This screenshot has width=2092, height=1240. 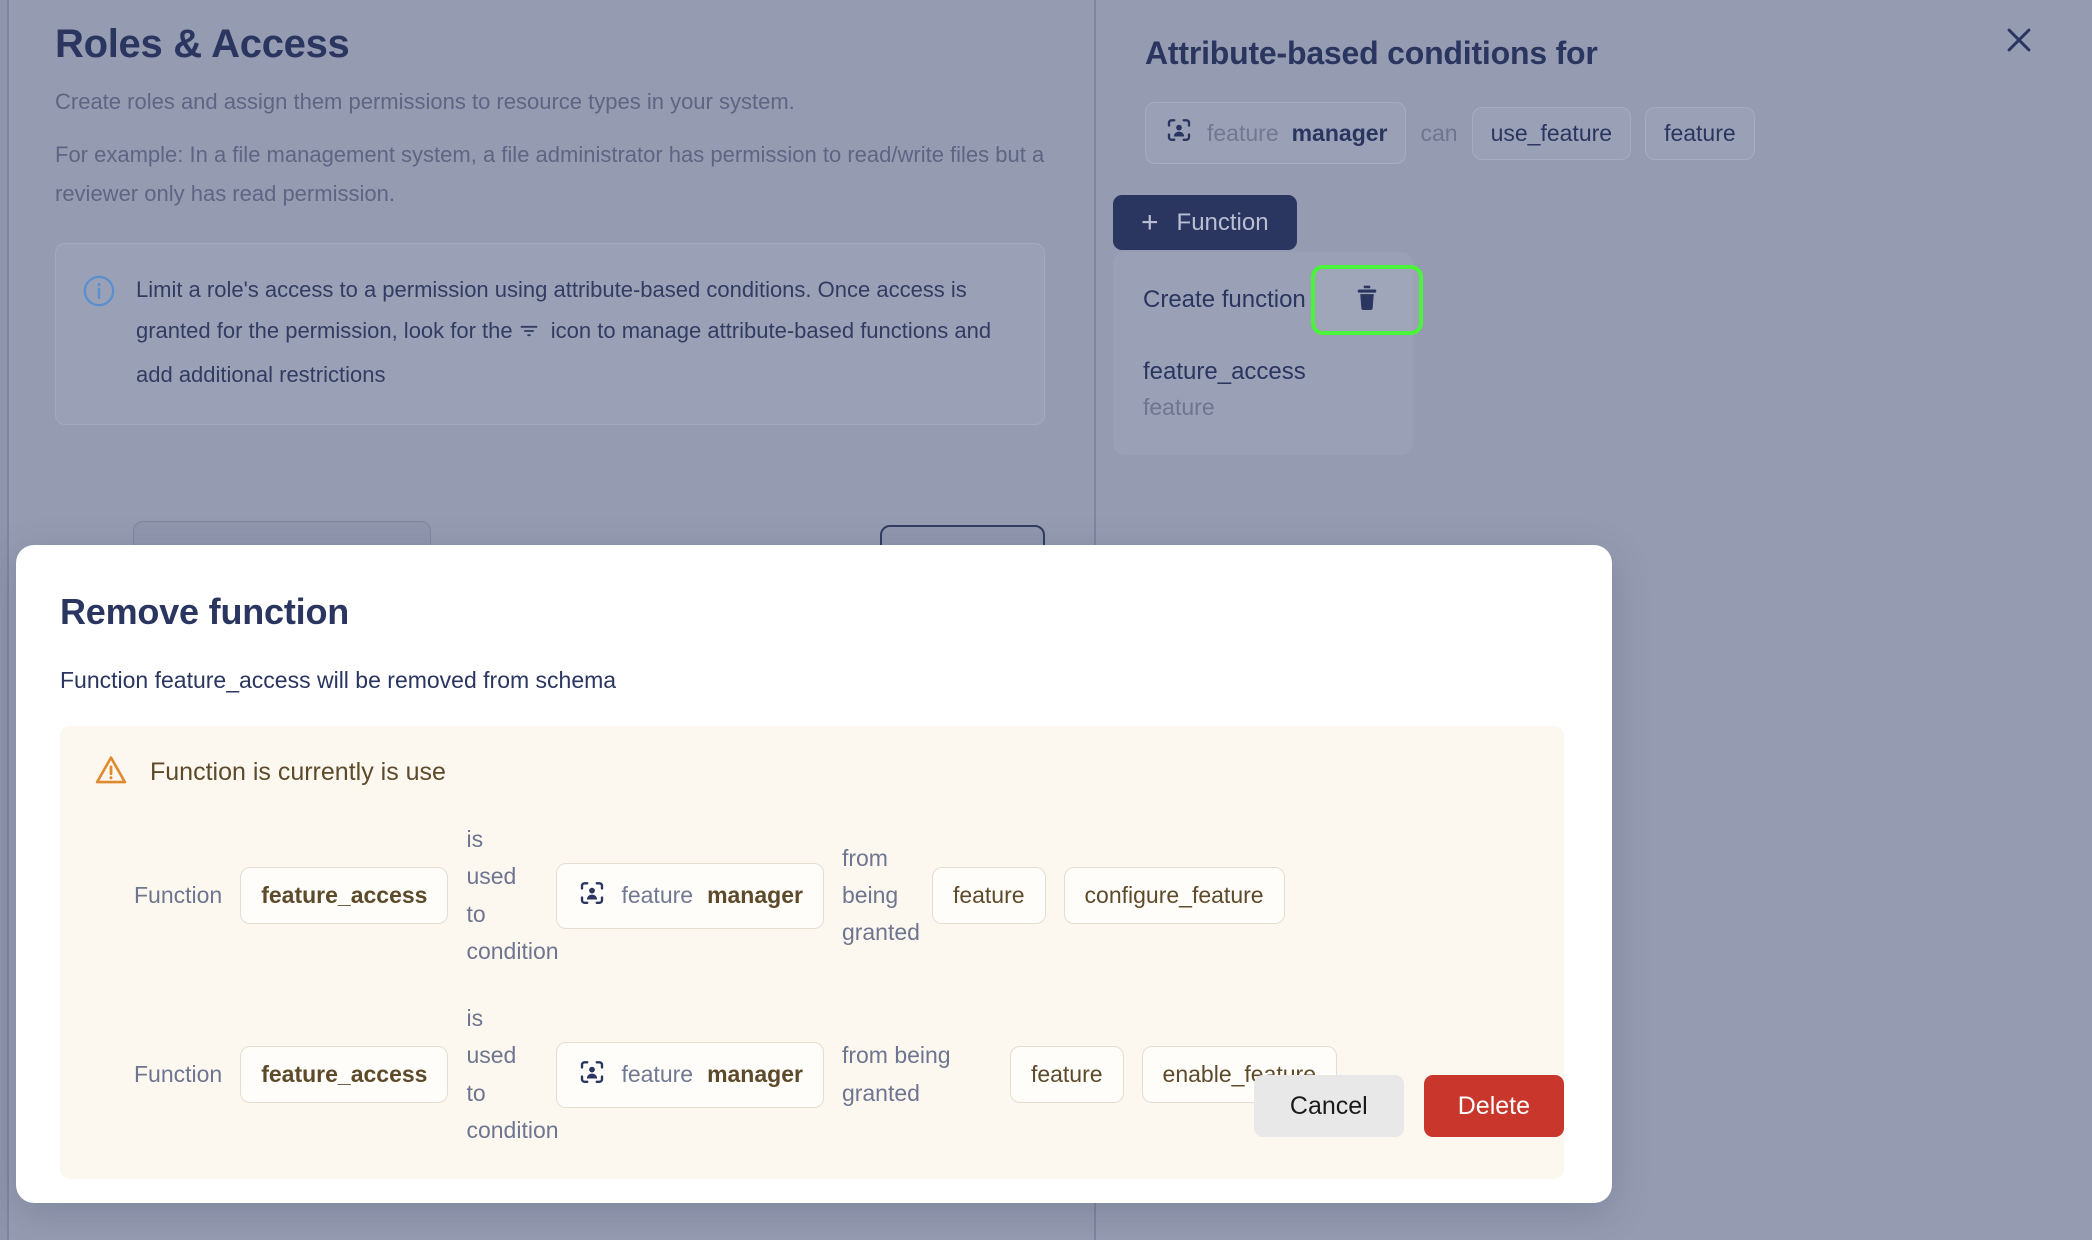 I want to click on action-label: use_feature, so click(x=1551, y=132).